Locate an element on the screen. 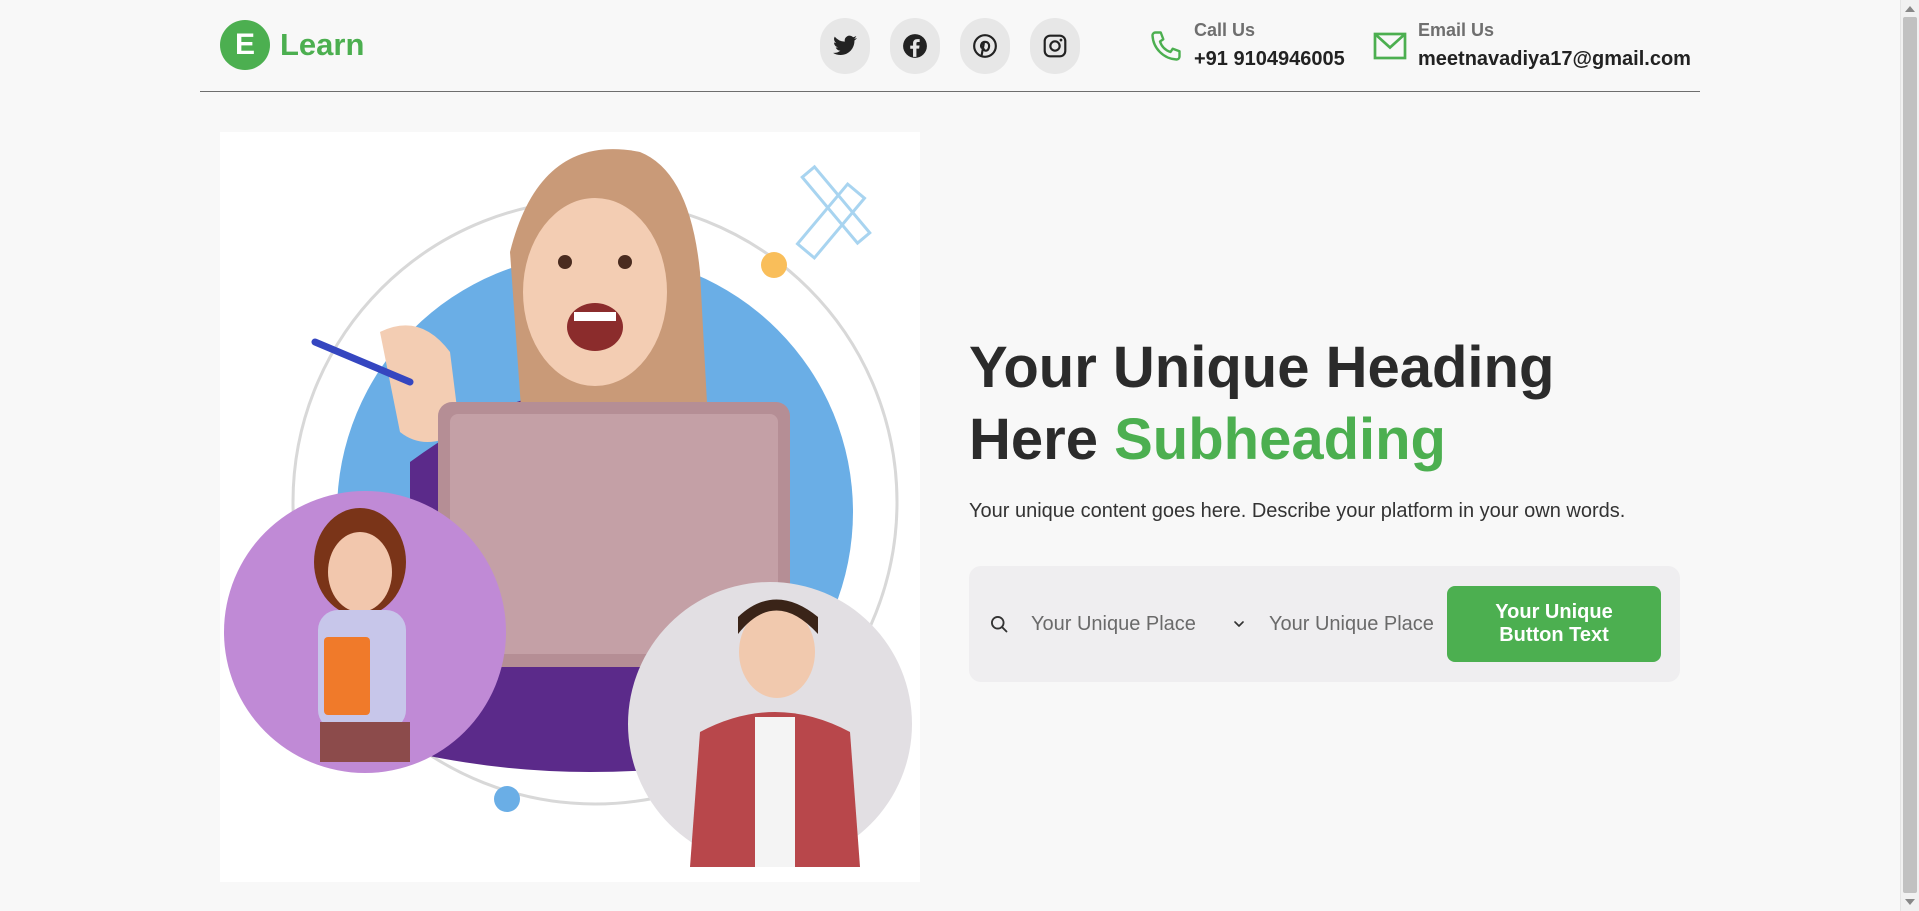 This screenshot has height=911, width=1919. search-submit-button: Your Unique Button Text is located at coordinates (1554, 624).